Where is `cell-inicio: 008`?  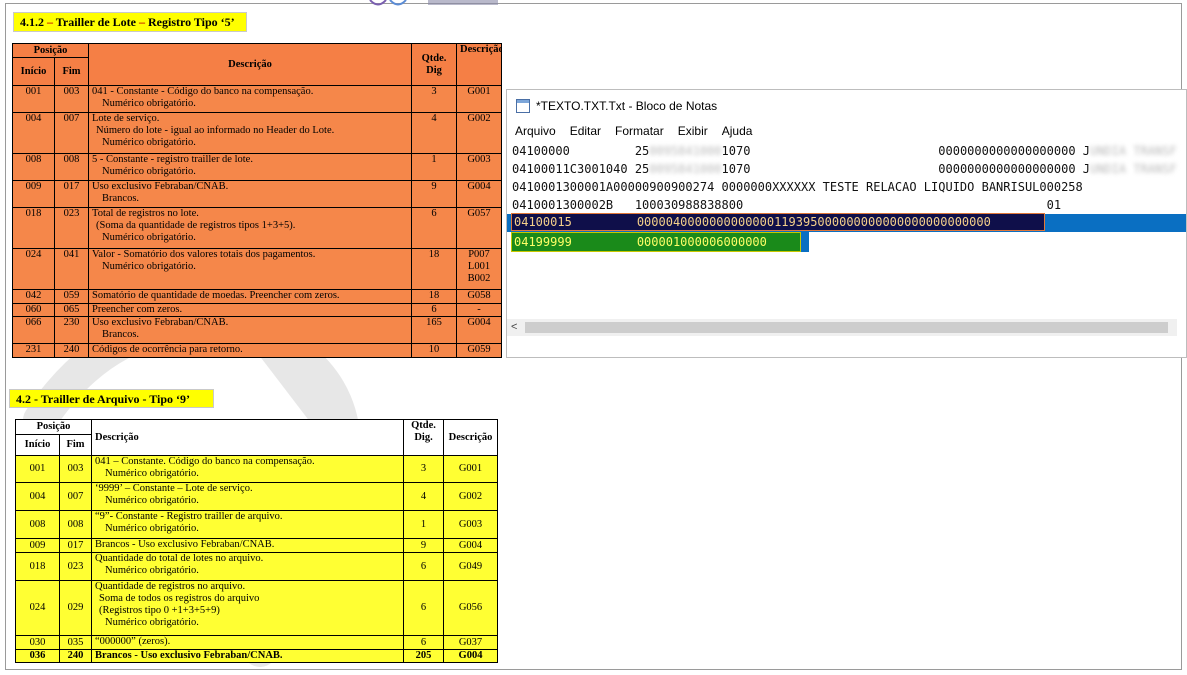
cell-inicio: 008 is located at coordinates (37, 524).